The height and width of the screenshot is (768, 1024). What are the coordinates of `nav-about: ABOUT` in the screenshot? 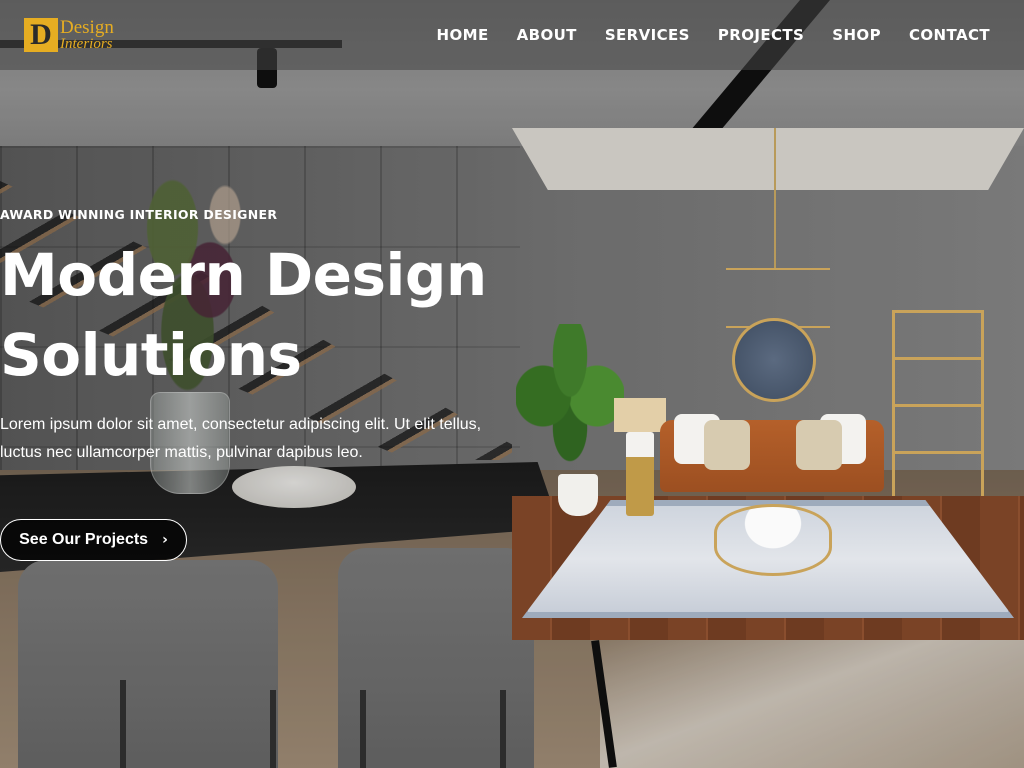 It's located at (547, 35).